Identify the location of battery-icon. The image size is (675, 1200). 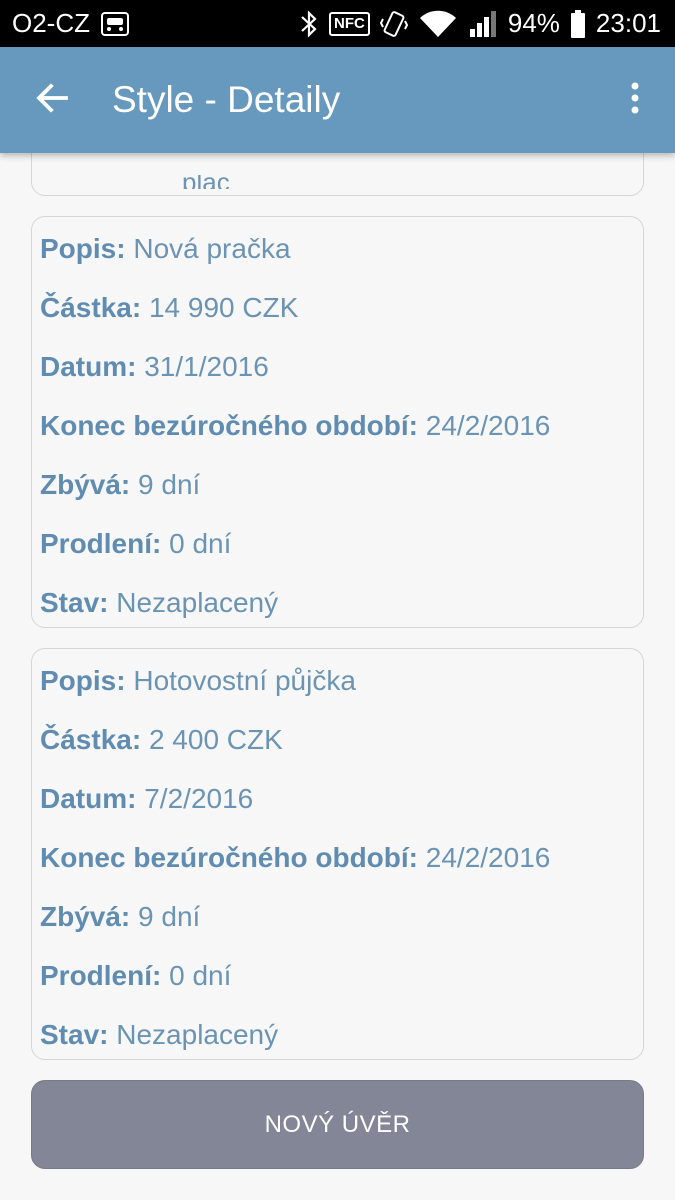
(578, 24).